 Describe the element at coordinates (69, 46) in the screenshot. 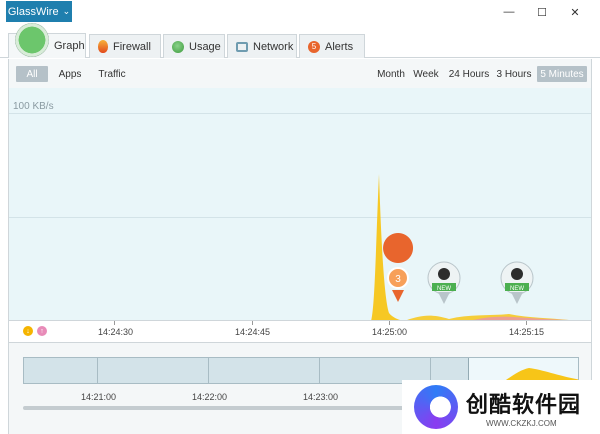

I see `tab-label: Graph` at that location.